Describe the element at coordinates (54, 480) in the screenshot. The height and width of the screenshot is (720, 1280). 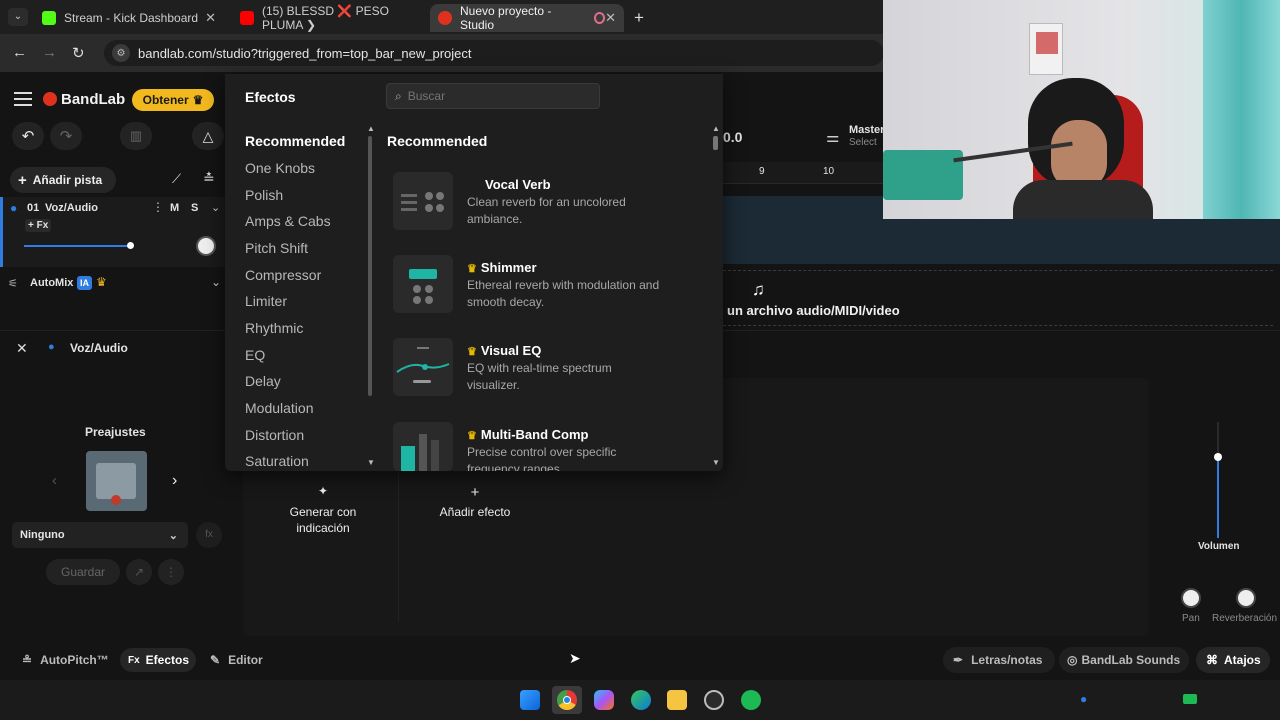
I see `preset-prev-icon: ‹` at that location.